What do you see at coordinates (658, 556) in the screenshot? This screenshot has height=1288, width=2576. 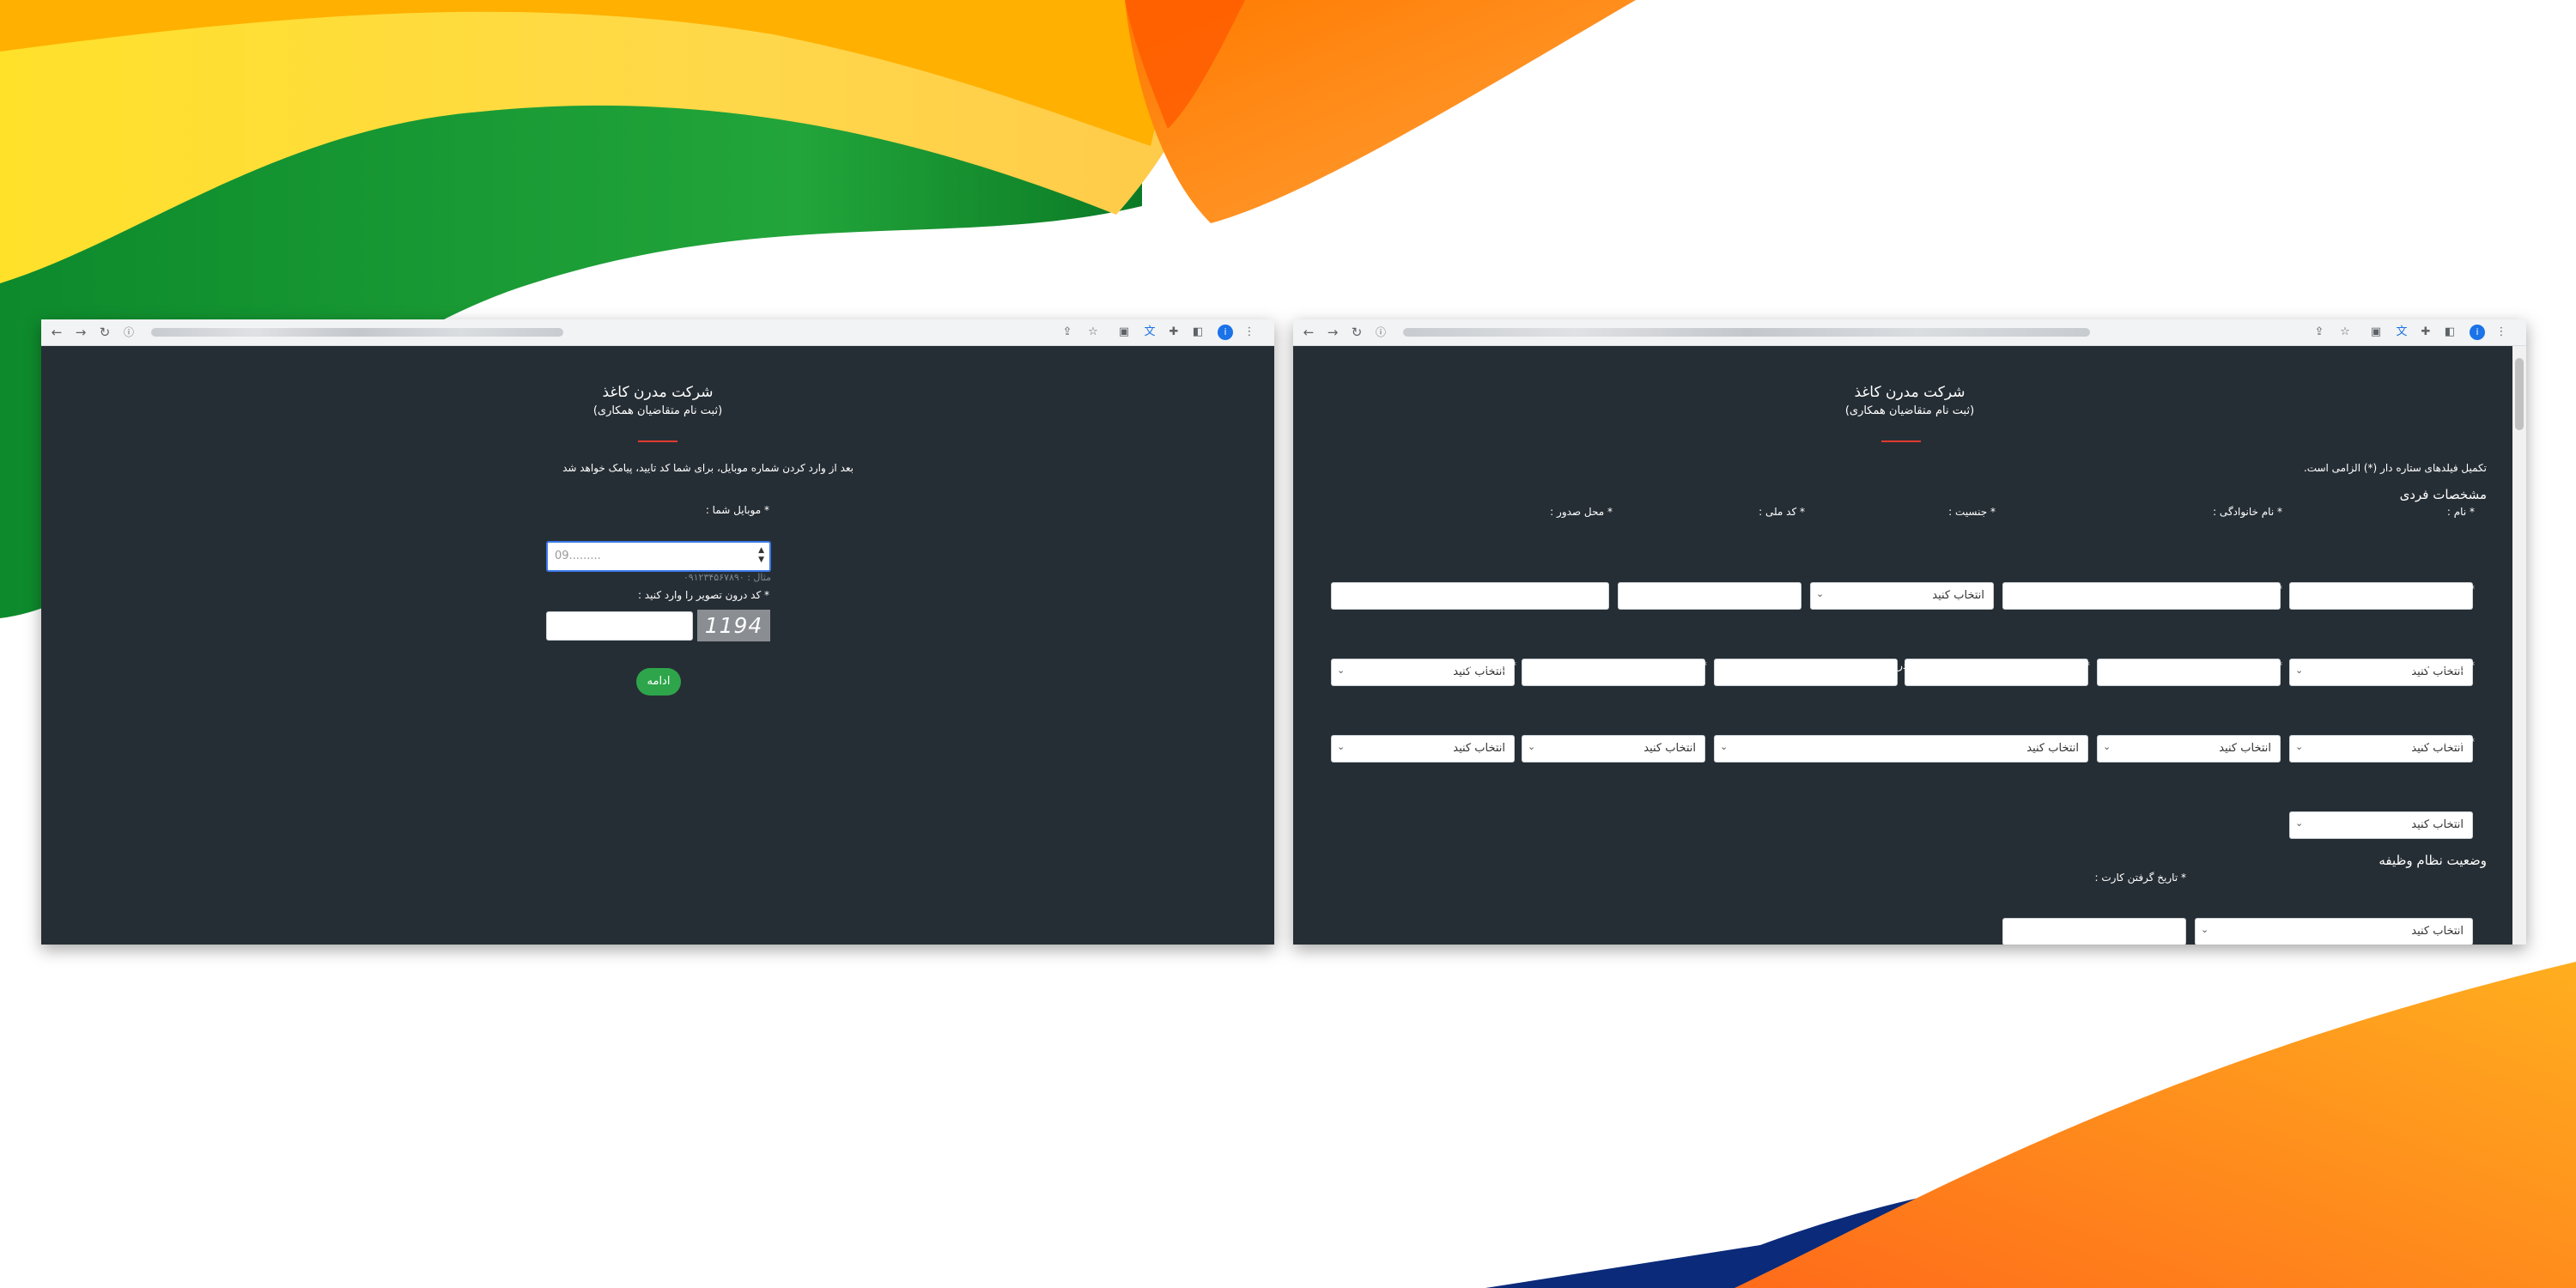 I see `mobile-input: 09......... ▲ ▼` at bounding box center [658, 556].